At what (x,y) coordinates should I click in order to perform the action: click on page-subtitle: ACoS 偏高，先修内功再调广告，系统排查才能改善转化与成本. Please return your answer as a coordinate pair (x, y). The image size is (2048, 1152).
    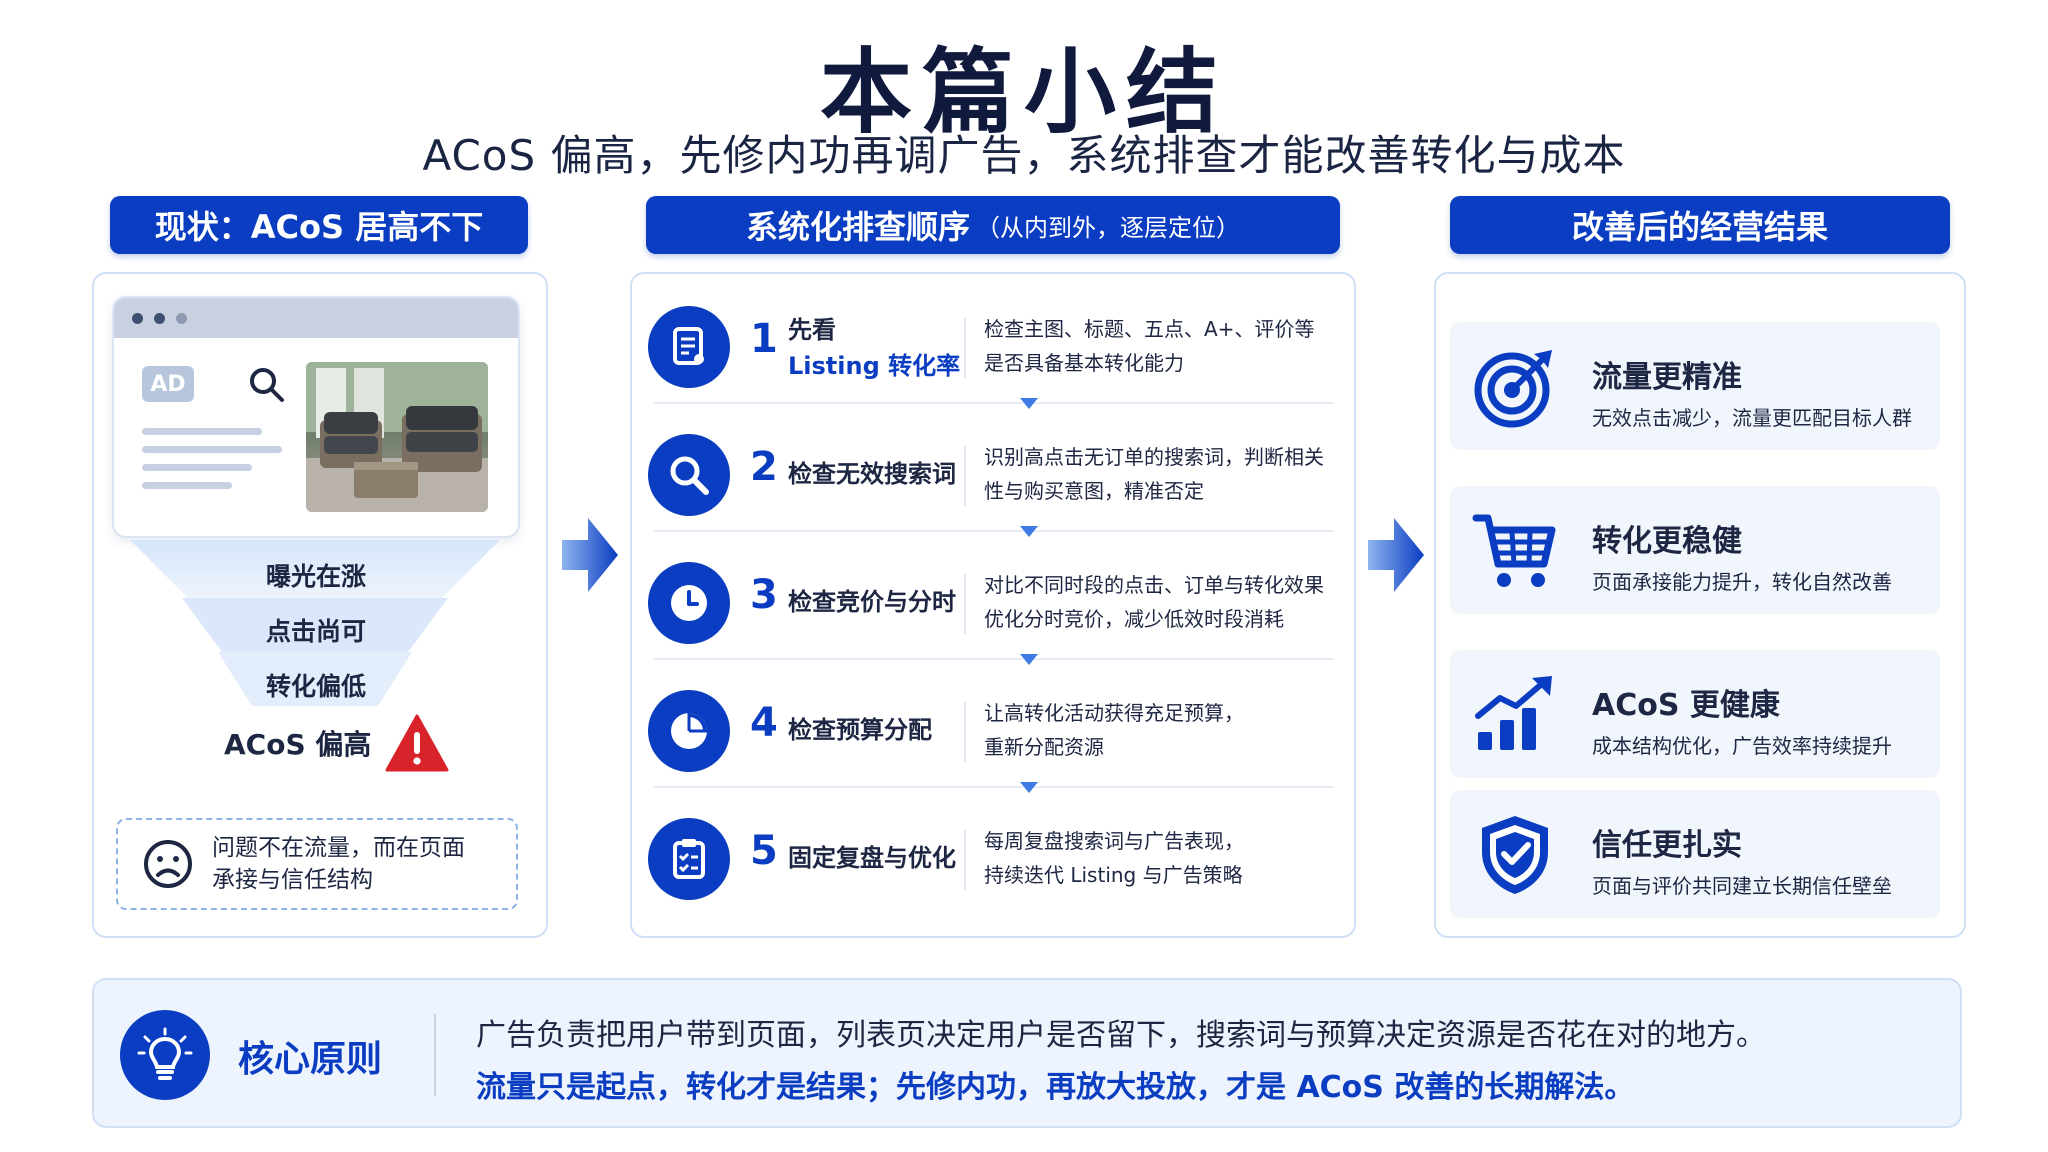
    Looking at the image, I should click on (1024, 155).